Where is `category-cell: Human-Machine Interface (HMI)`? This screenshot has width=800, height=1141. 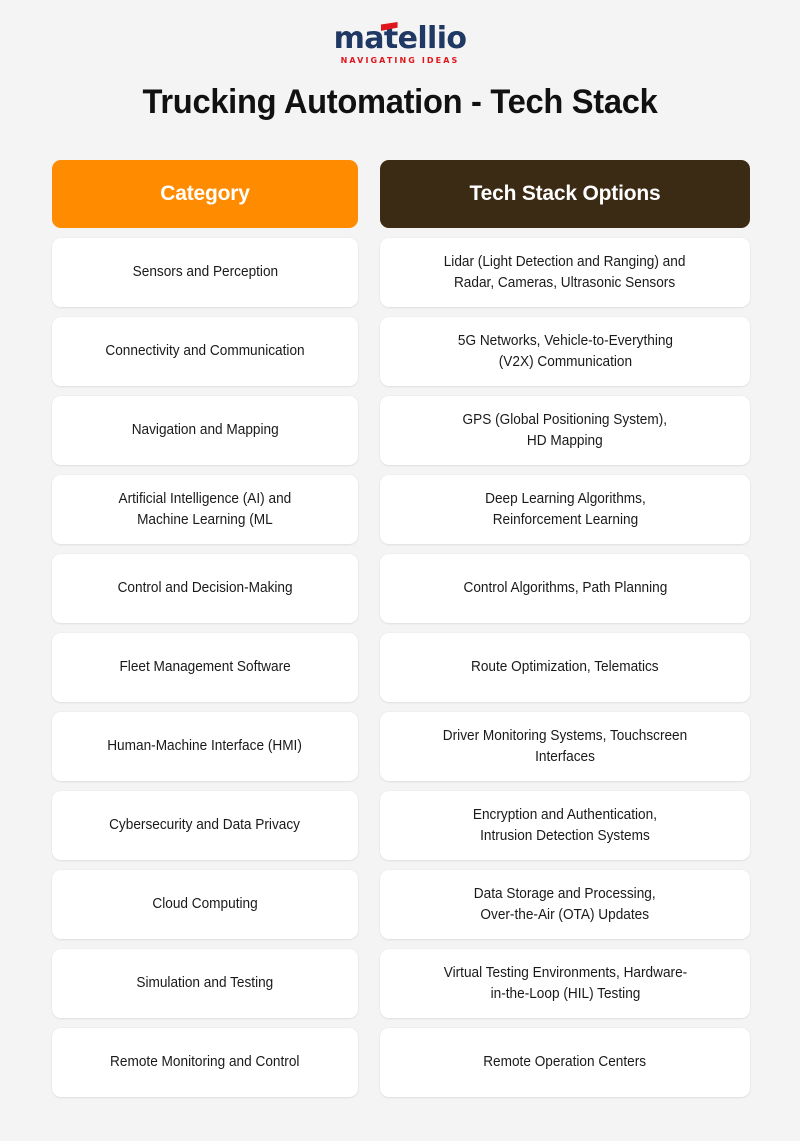
category-cell: Human-Machine Interface (HMI) is located at coordinates (205, 746).